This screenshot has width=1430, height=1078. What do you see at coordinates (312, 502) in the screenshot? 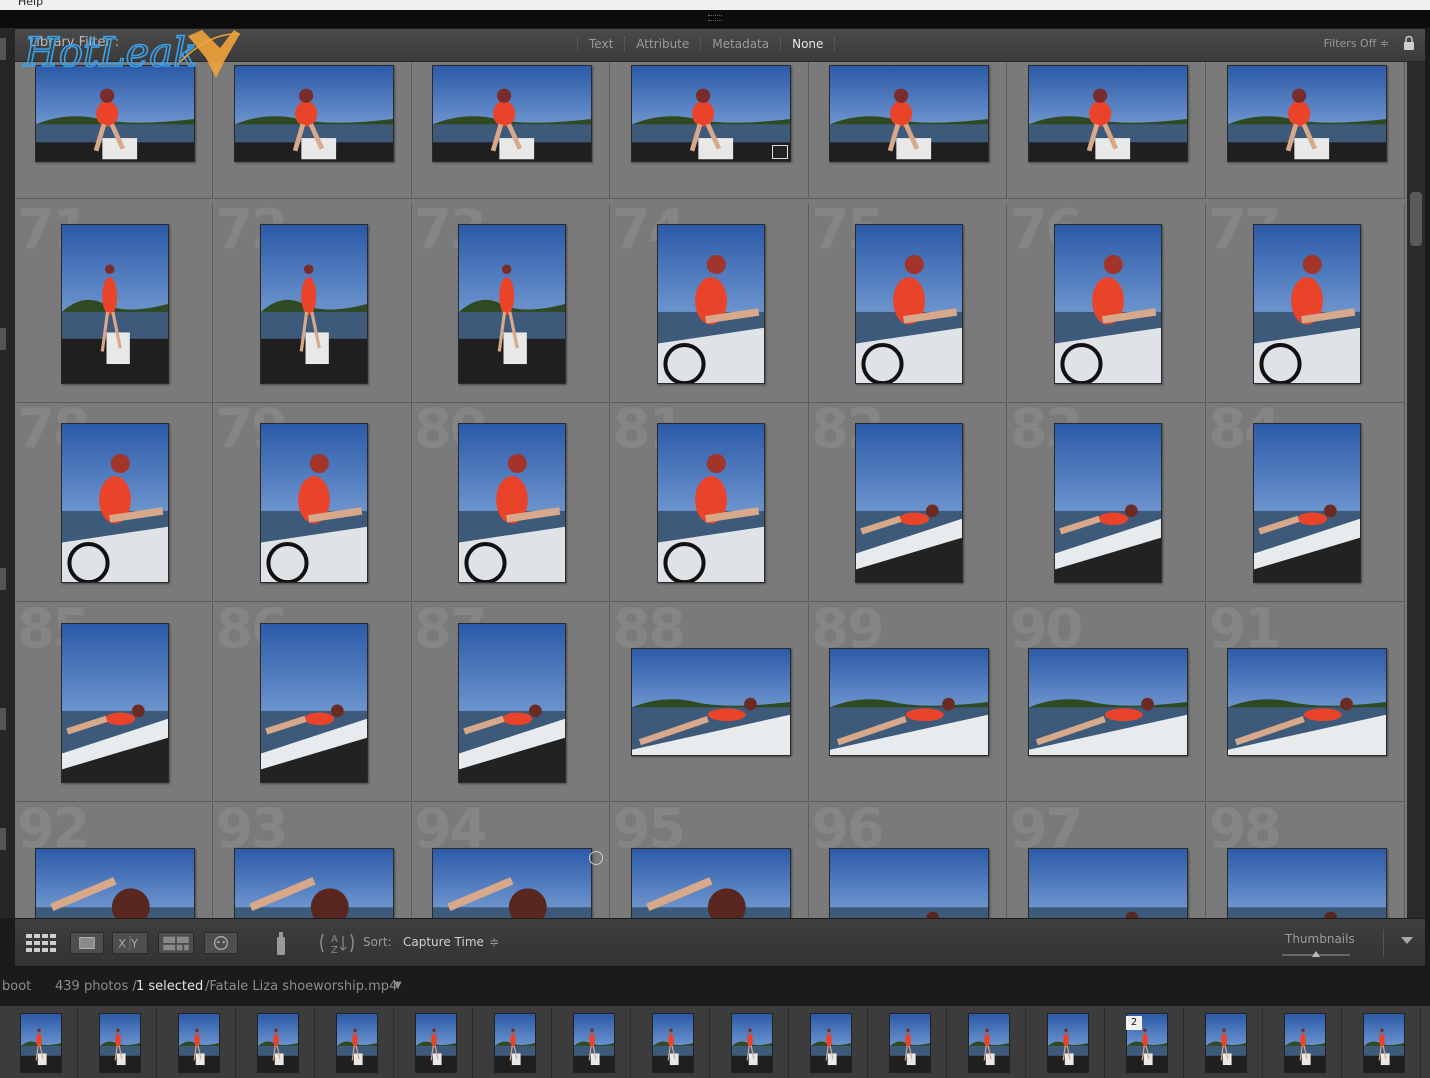
I see `grid-cell: 79` at bounding box center [312, 502].